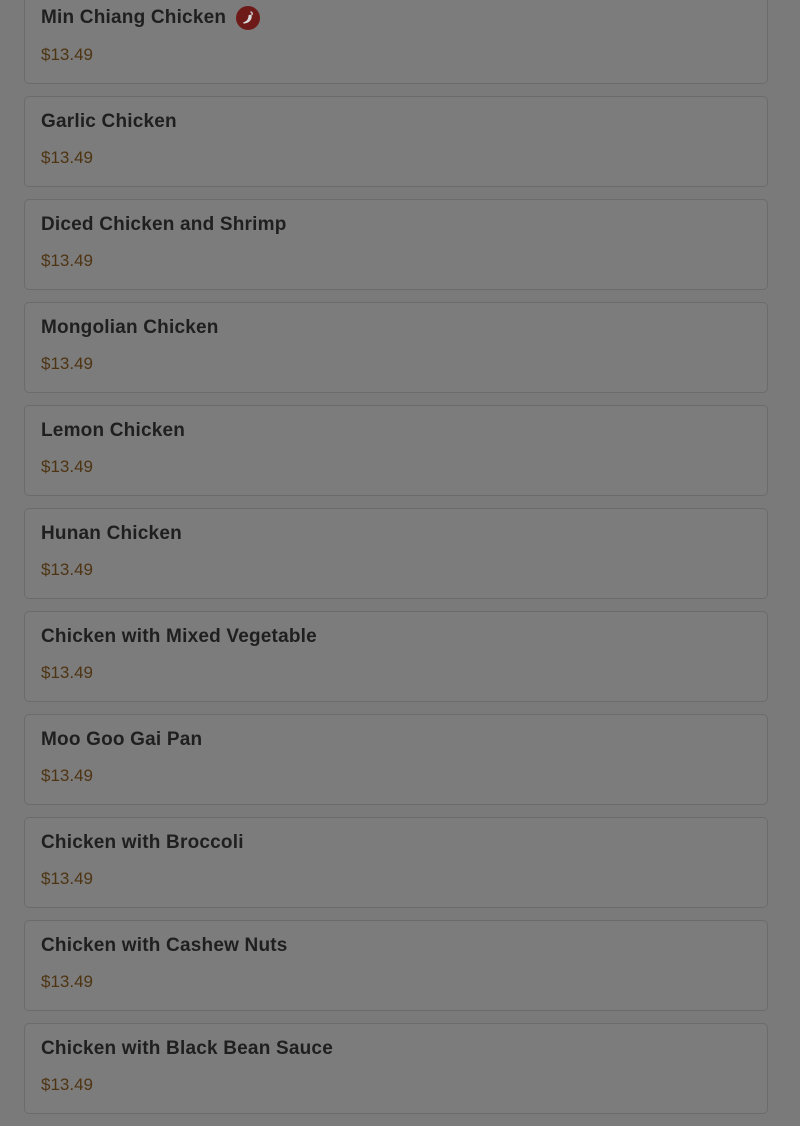 The height and width of the screenshot is (1126, 800). Describe the element at coordinates (130, 327) in the screenshot. I see `menu-item-name: Mongolian Chicken` at that location.